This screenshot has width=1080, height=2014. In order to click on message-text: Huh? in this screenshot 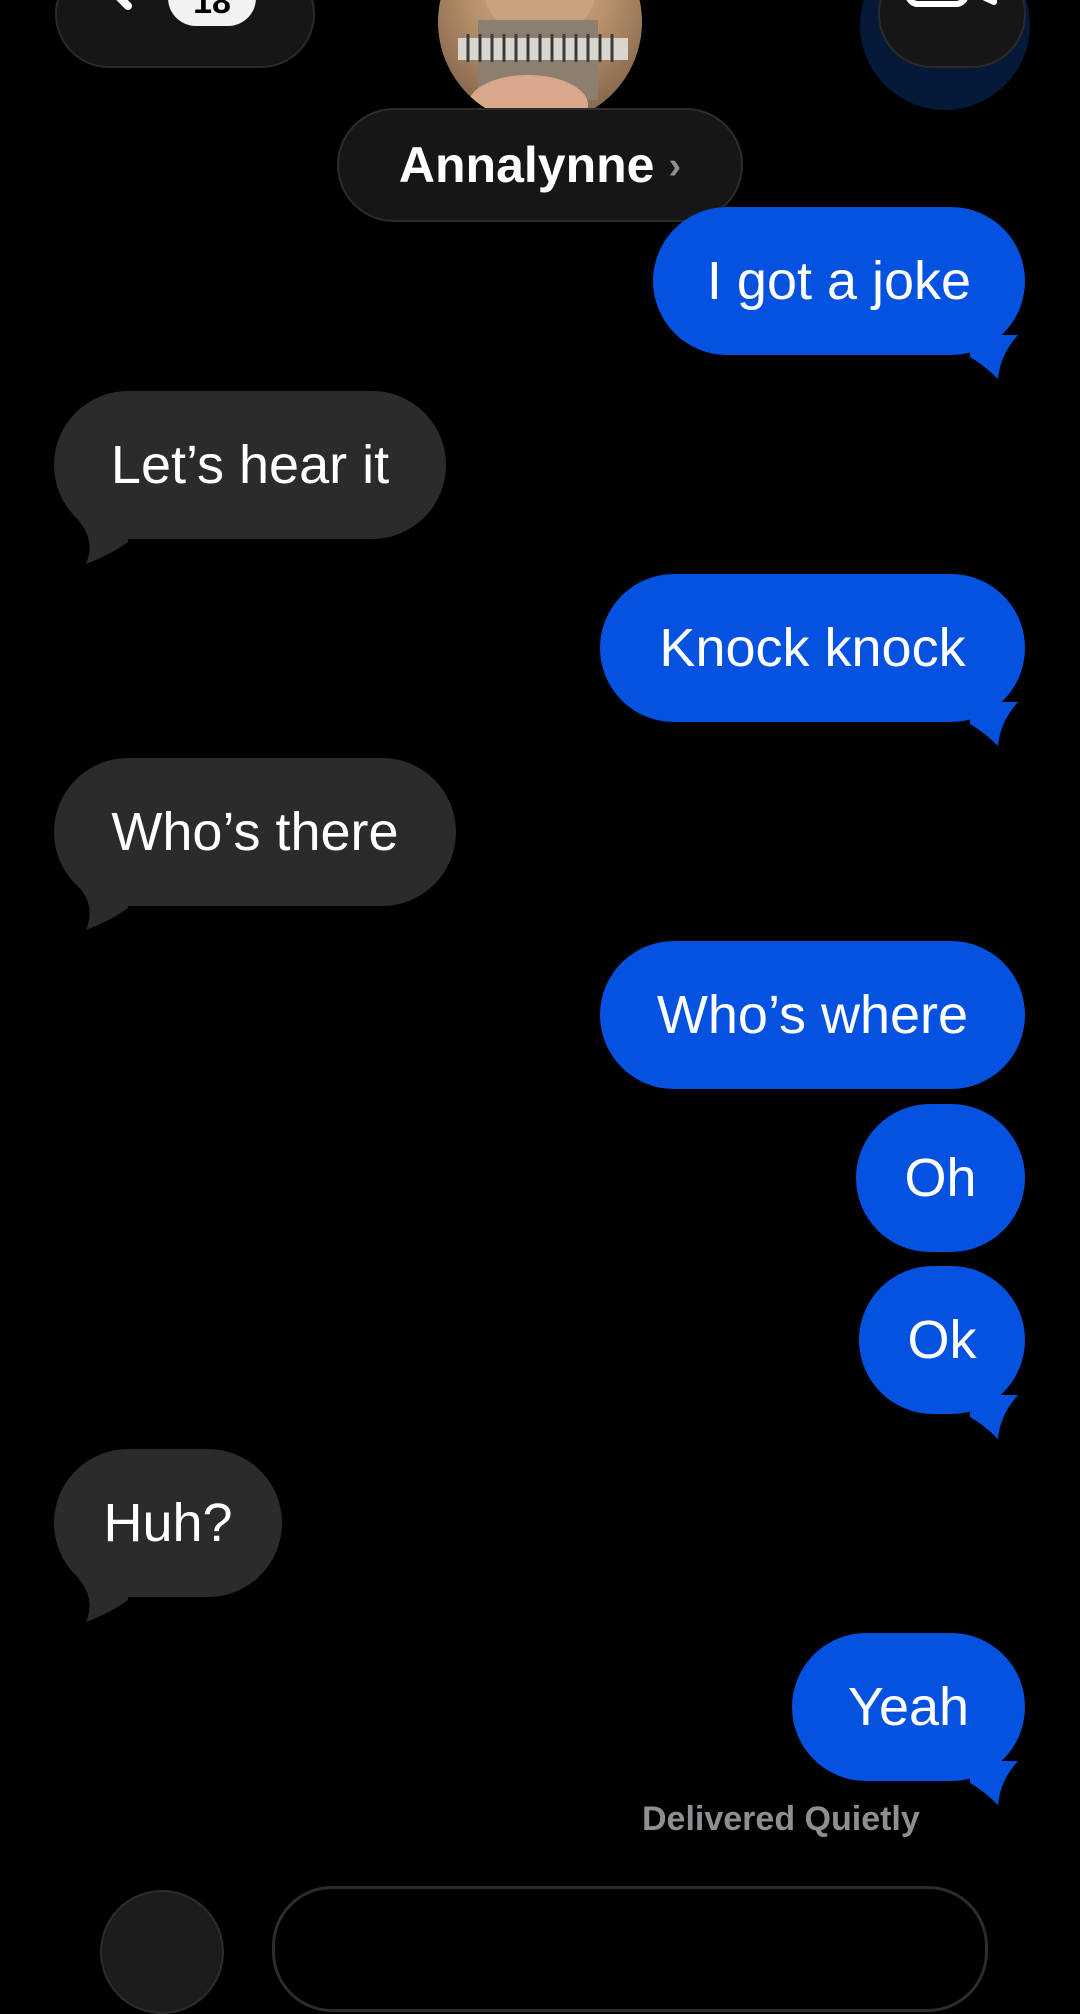, I will do `click(168, 1523)`.